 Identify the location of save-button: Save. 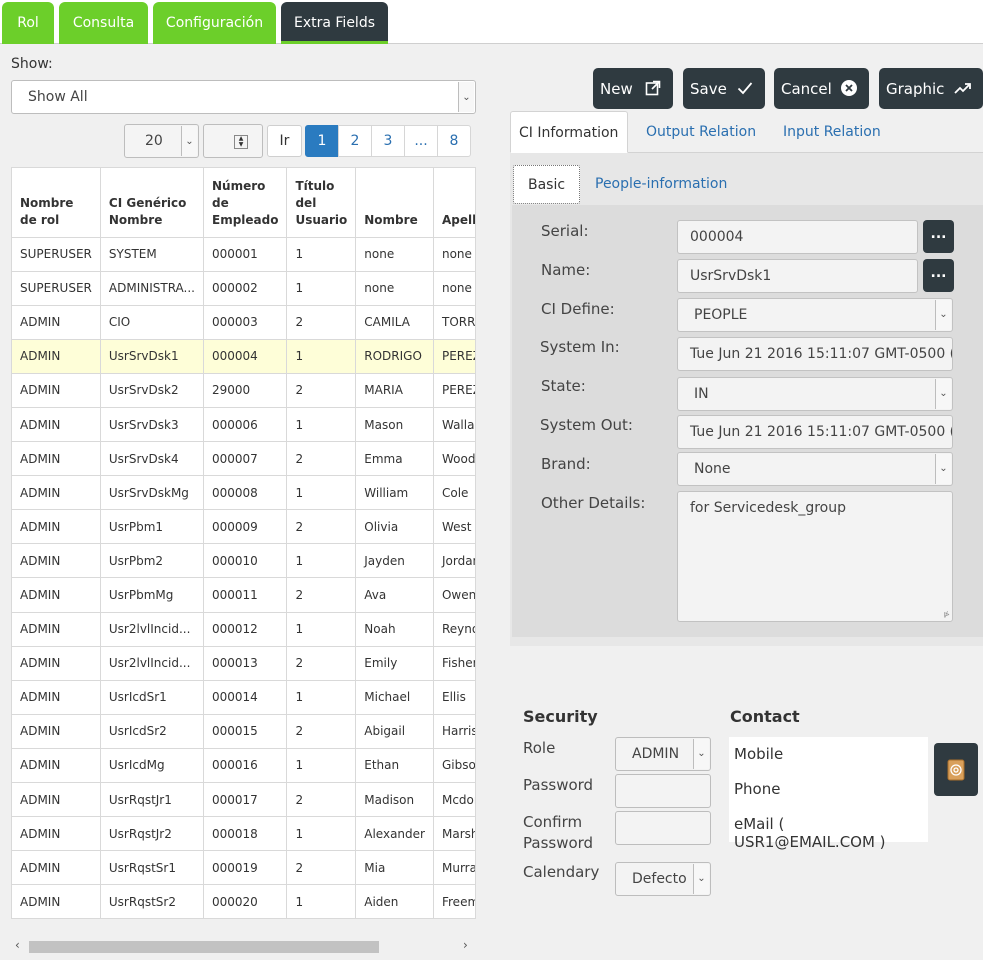
(724, 88).